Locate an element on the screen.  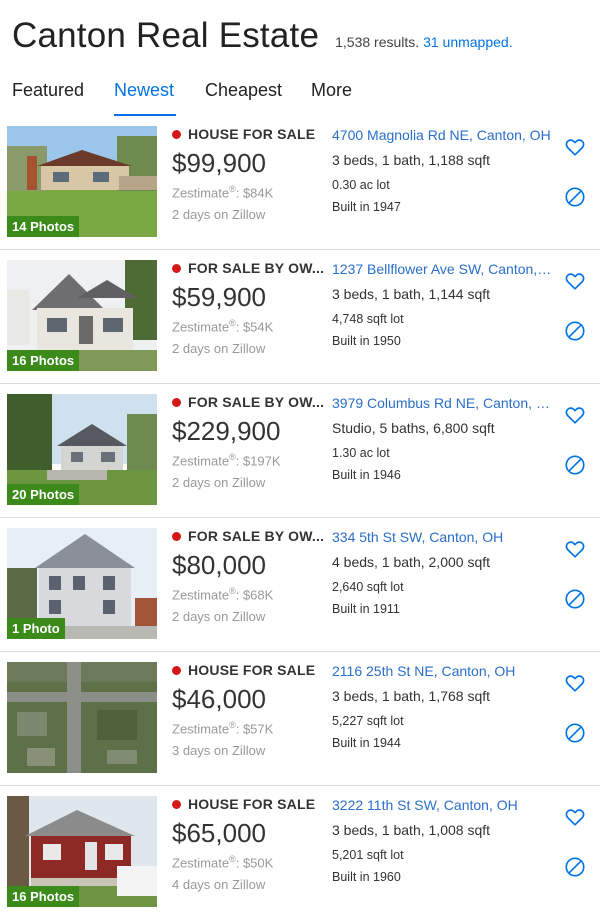
zestimate: Zestimate®: $57K is located at coordinates (222, 728).